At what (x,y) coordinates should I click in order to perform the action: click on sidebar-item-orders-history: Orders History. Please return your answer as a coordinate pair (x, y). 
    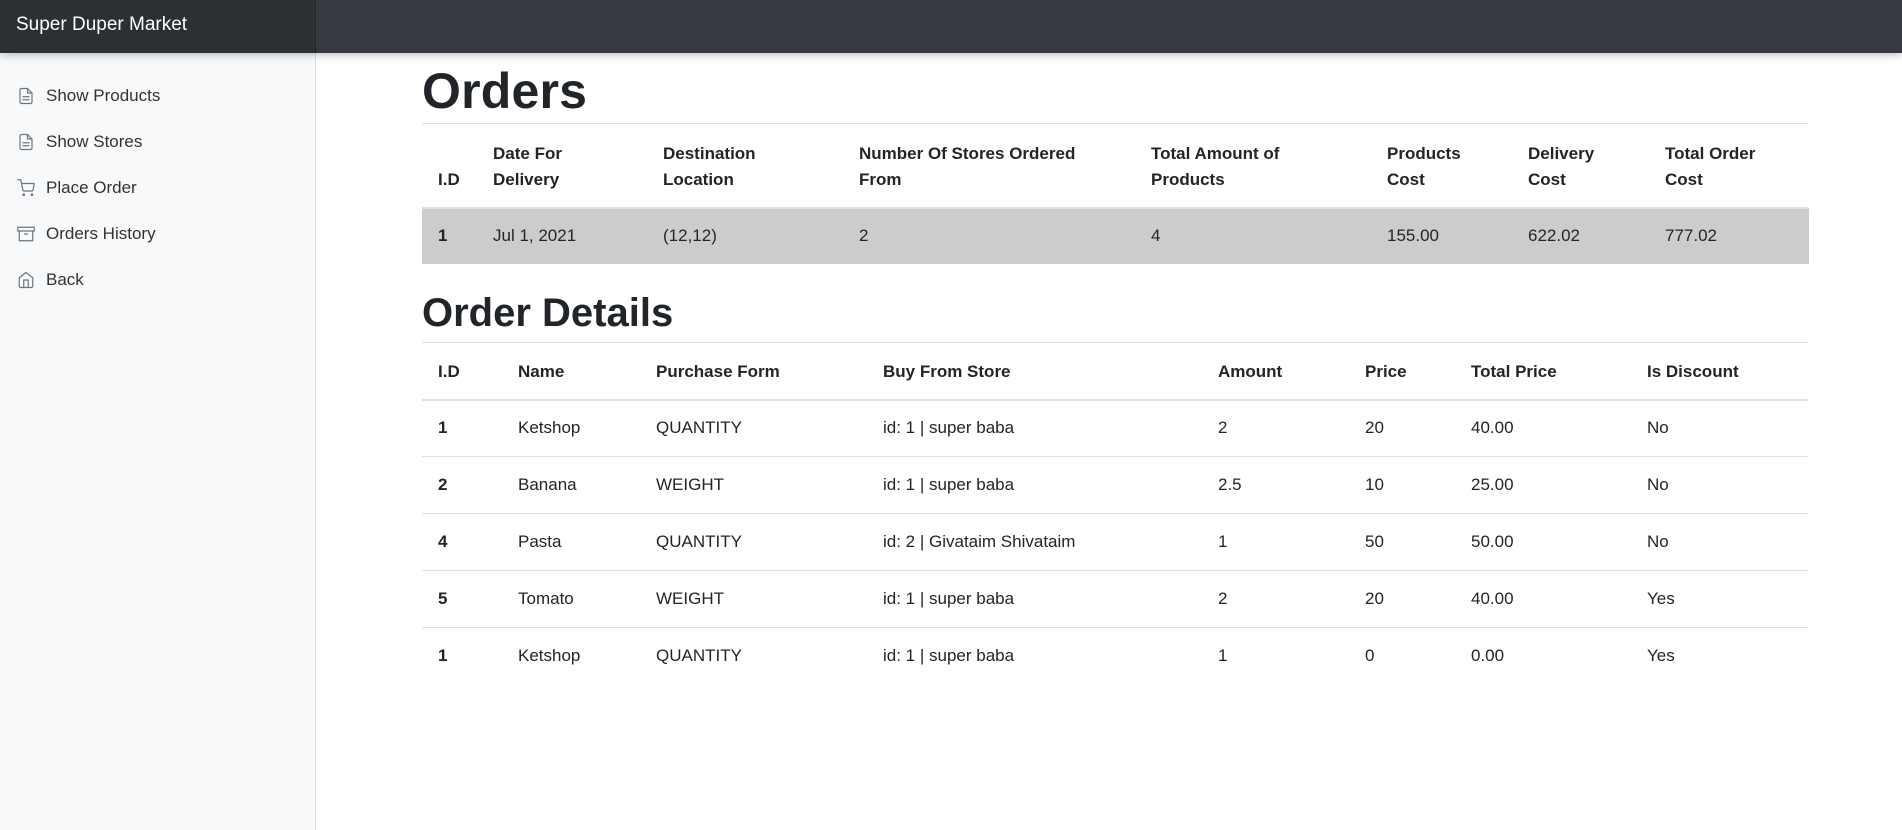
    Looking at the image, I should click on (158, 234).